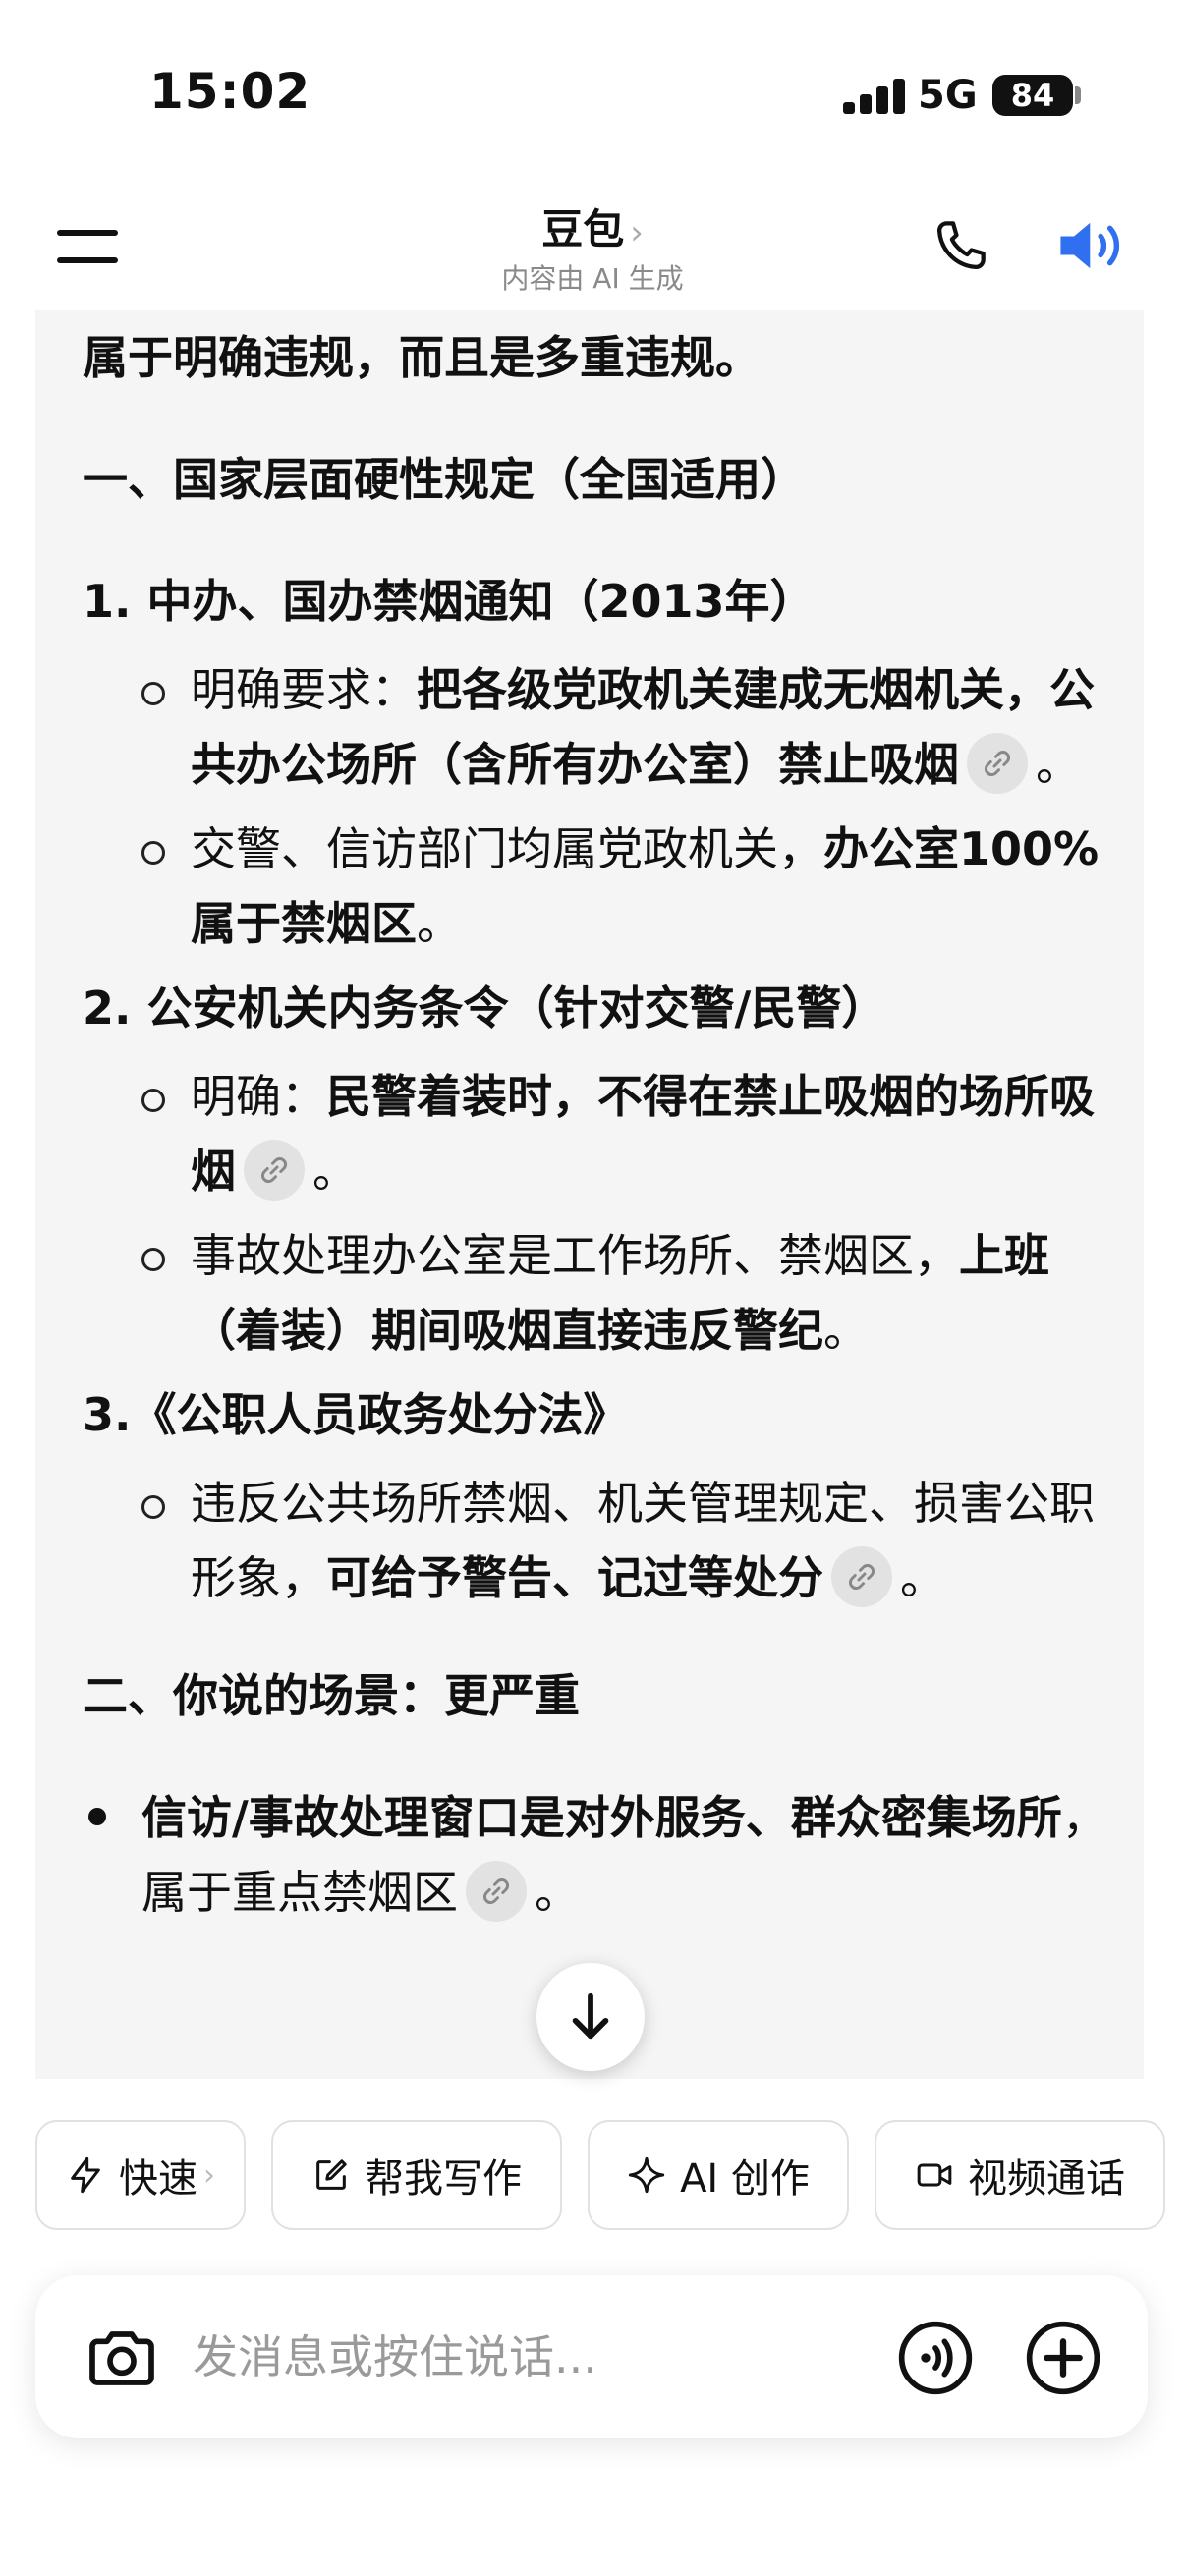 This screenshot has height=2576, width=1185. I want to click on voice-wave-icon, so click(936, 2358).